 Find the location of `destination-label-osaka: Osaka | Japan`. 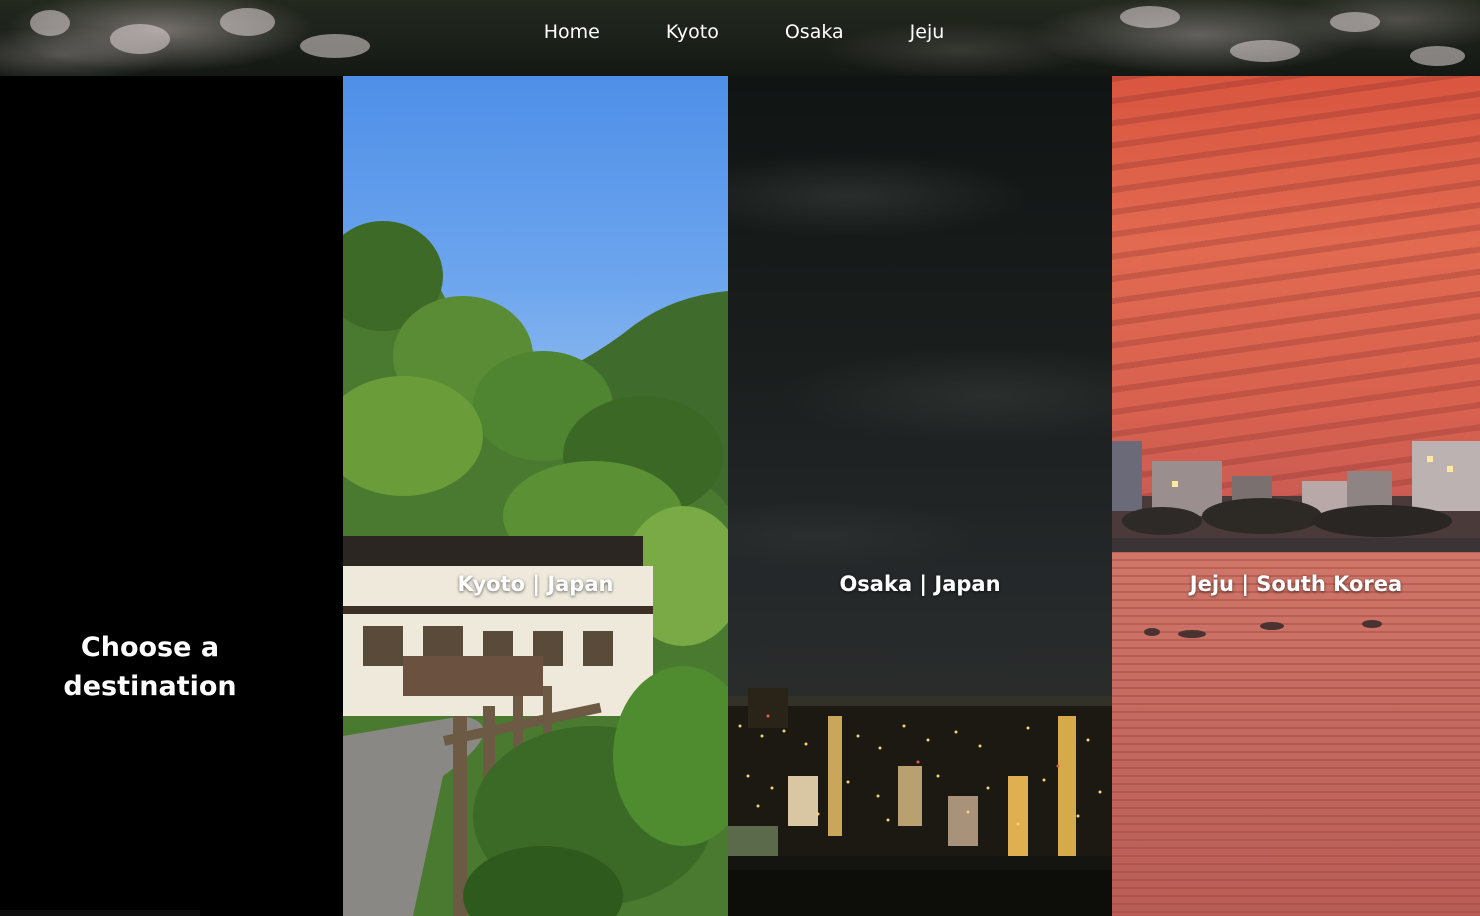

destination-label-osaka: Osaka | Japan is located at coordinates (920, 584).